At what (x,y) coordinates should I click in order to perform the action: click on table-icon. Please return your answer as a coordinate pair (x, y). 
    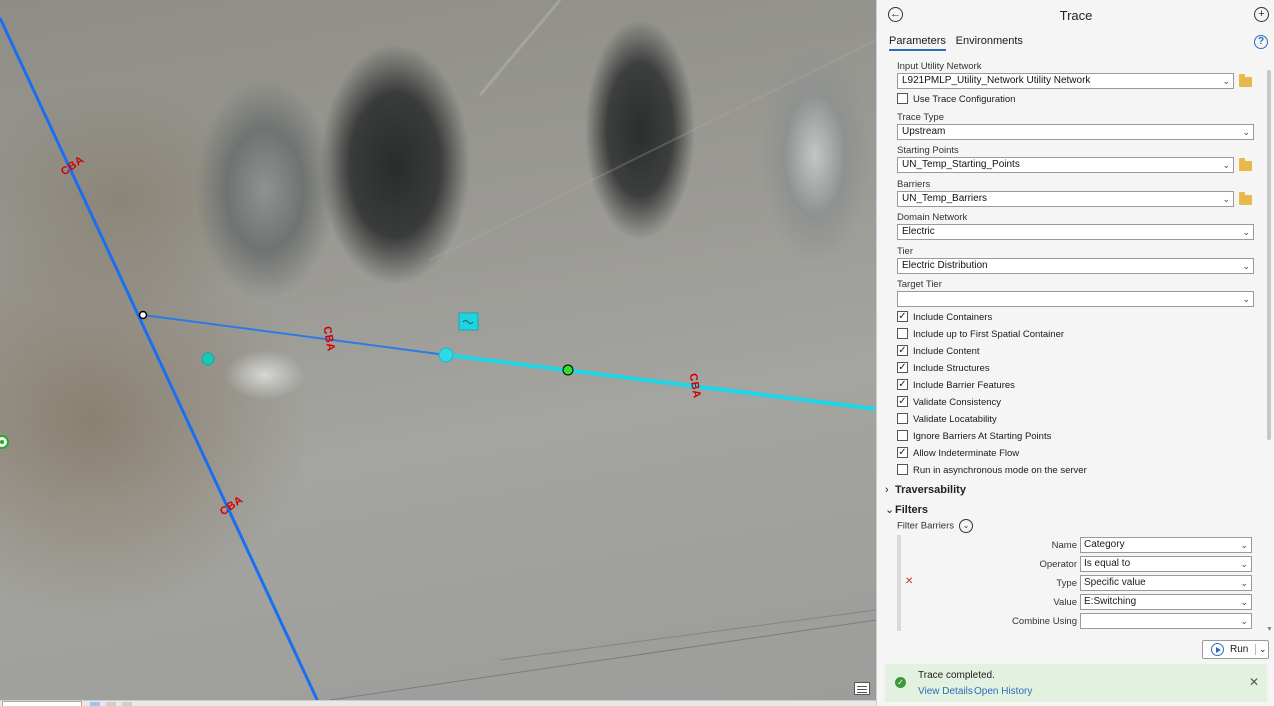
    Looking at the image, I should click on (862, 688).